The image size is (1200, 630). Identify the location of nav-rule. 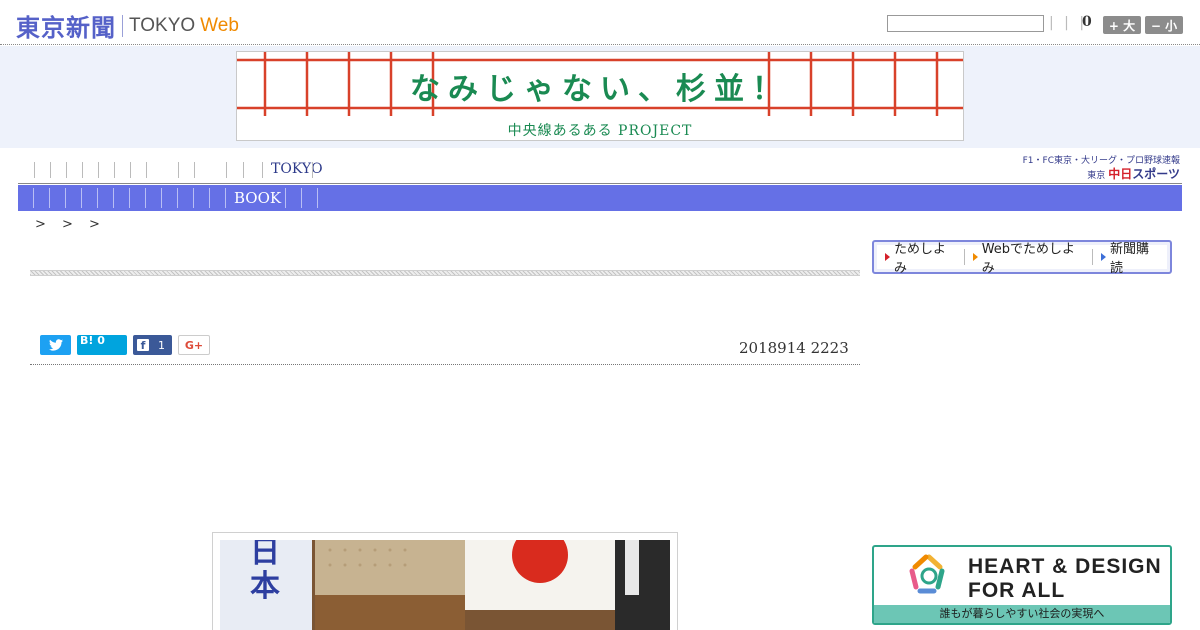
(600, 183).